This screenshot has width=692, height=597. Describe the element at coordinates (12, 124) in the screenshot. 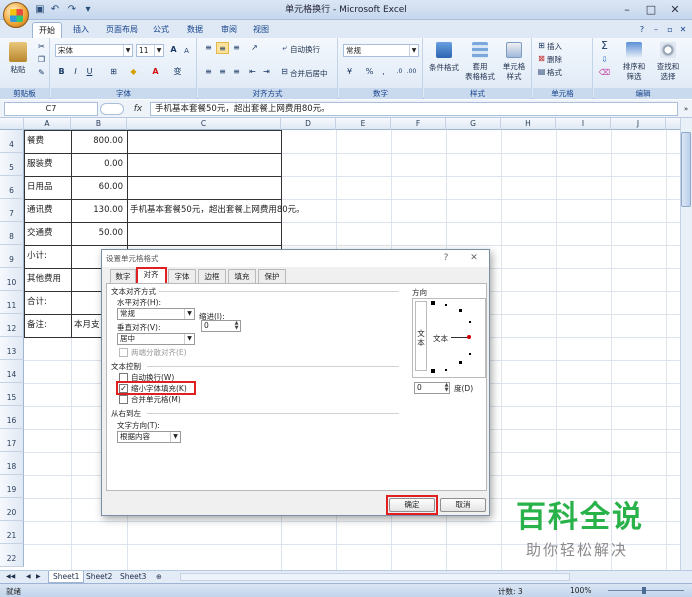

I see `select-all-corner` at that location.